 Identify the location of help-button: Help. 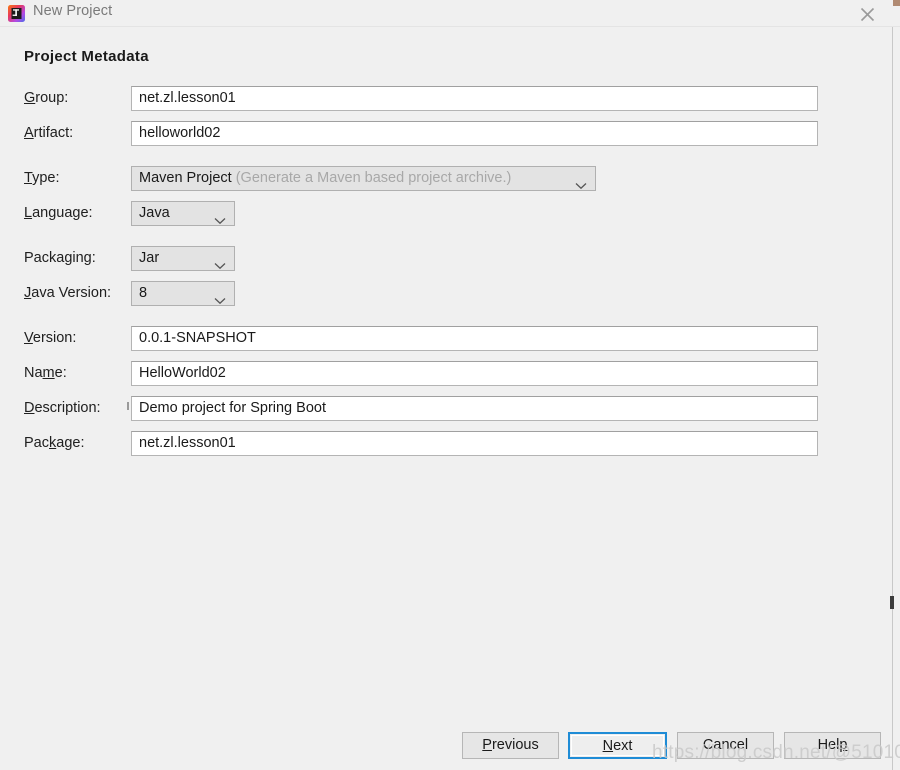
(832, 745).